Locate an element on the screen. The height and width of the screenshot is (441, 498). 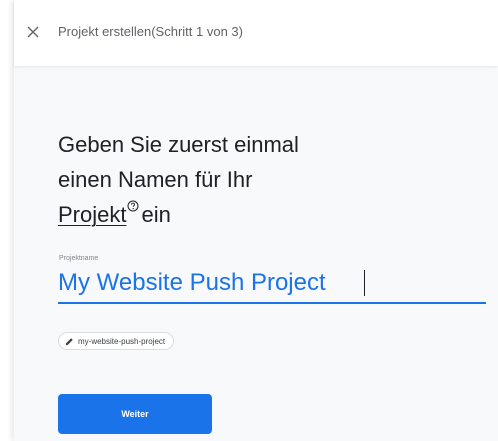
heading-line-2: einen Namen für Ihr is located at coordinates (155, 179).